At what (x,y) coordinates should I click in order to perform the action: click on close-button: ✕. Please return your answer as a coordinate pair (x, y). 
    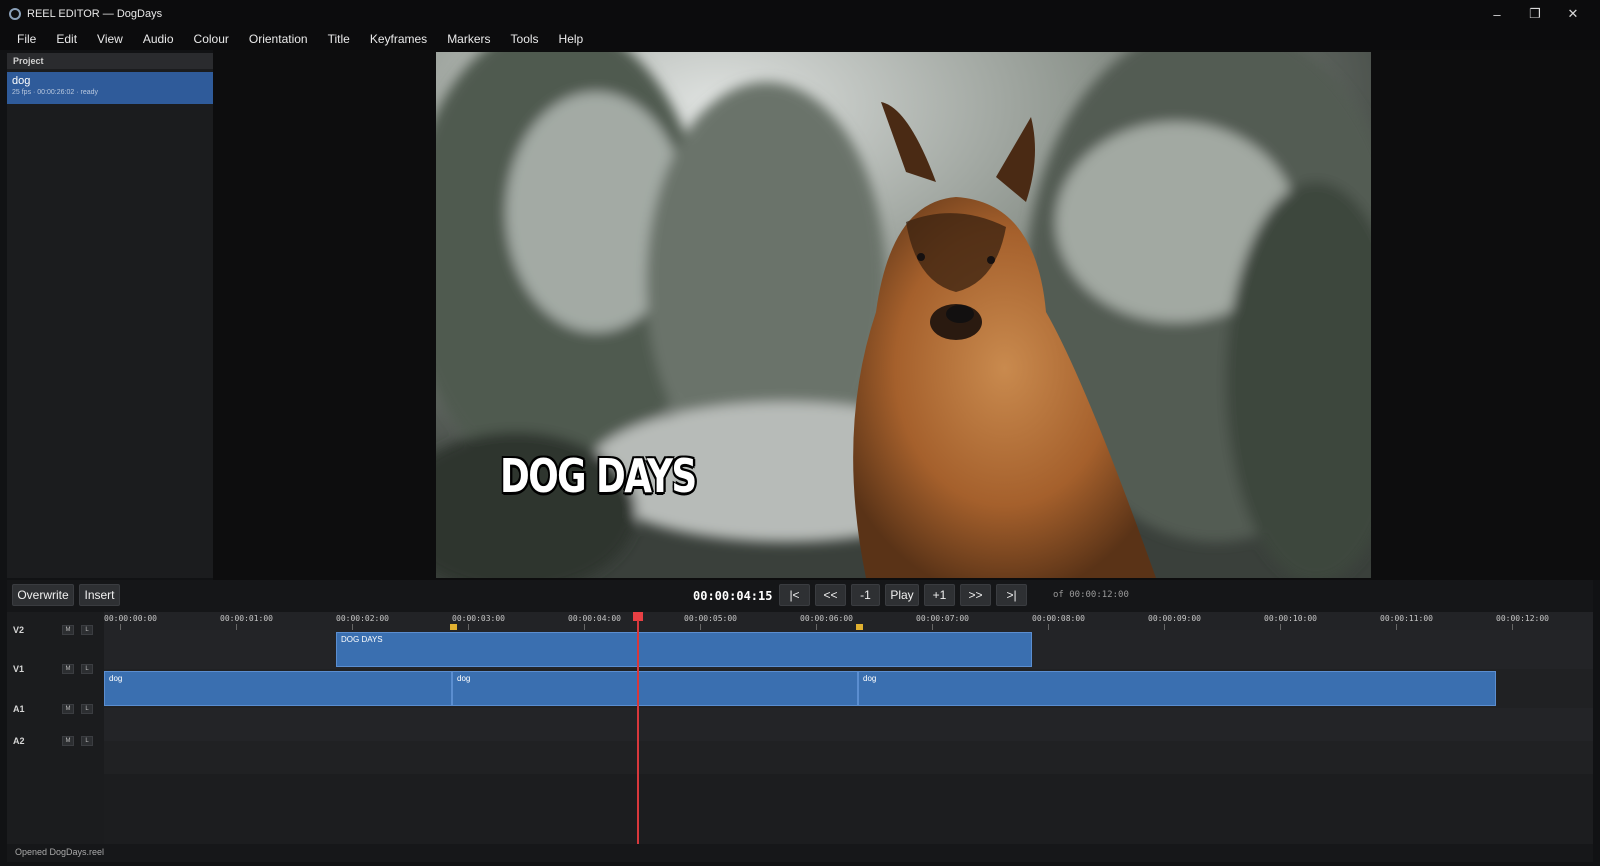
    Looking at the image, I should click on (1573, 14).